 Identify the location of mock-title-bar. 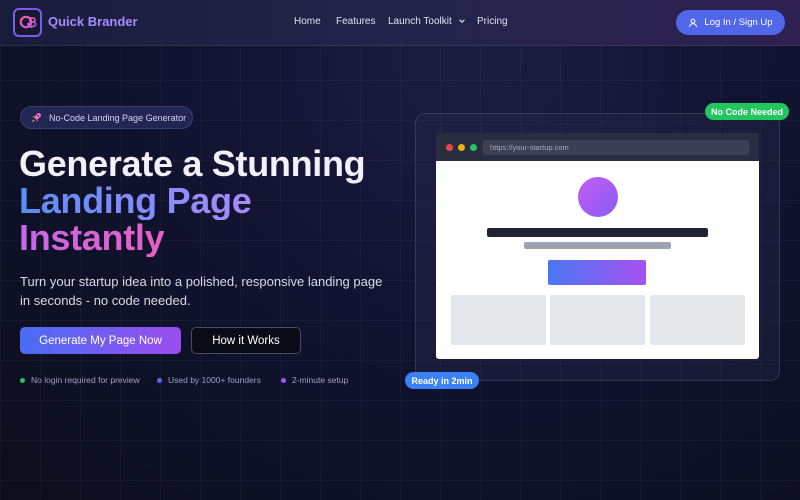
(597, 232).